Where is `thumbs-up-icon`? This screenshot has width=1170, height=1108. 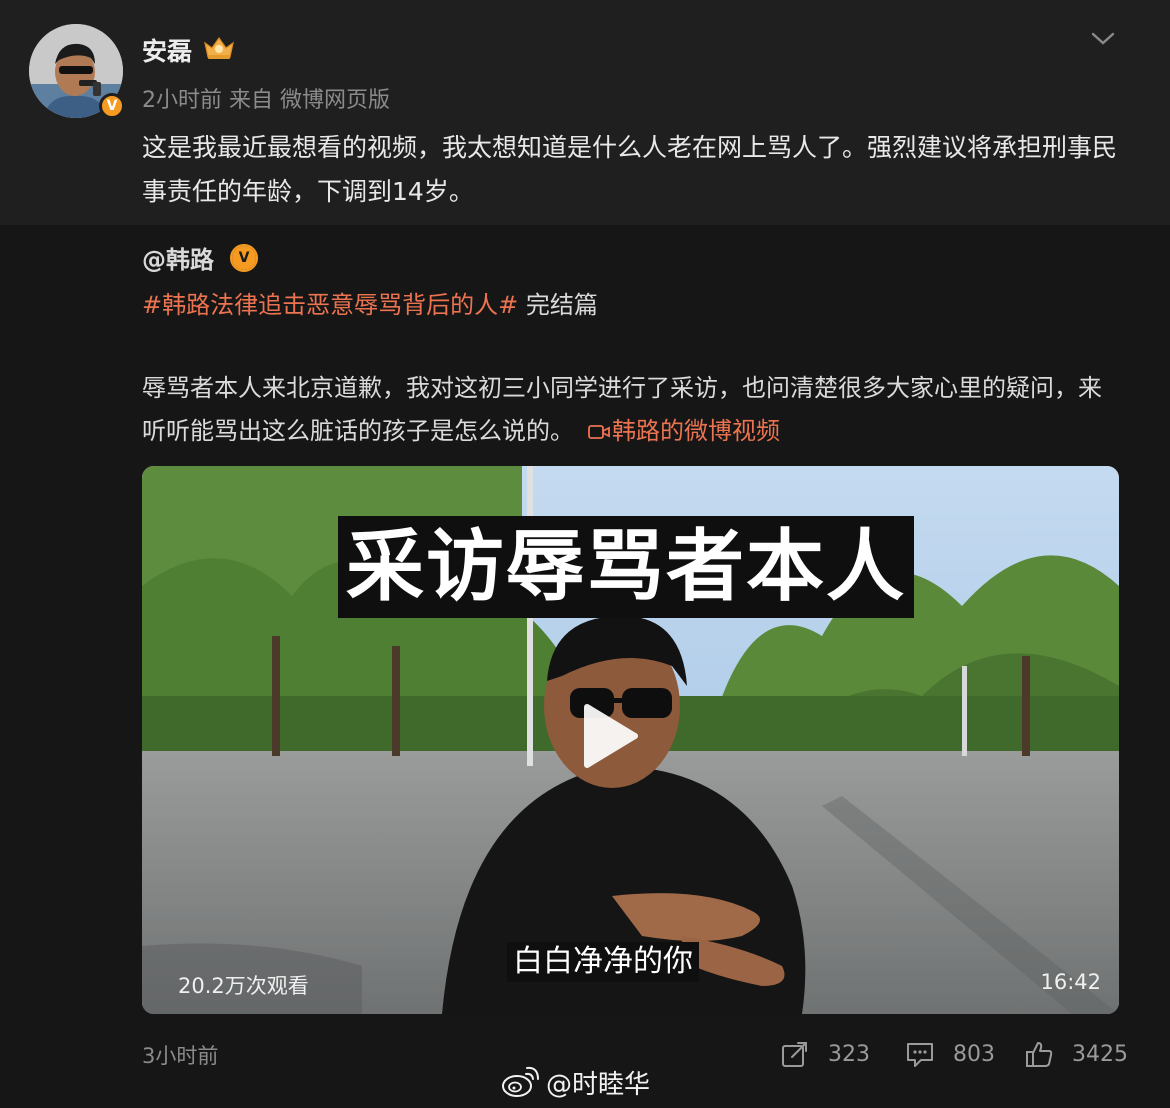 thumbs-up-icon is located at coordinates (1039, 1054).